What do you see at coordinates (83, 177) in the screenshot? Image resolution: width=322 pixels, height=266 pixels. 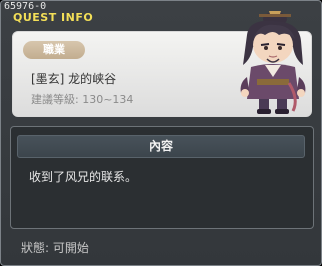 I see `content-text: 收到了风兄的联系。` at bounding box center [83, 177].